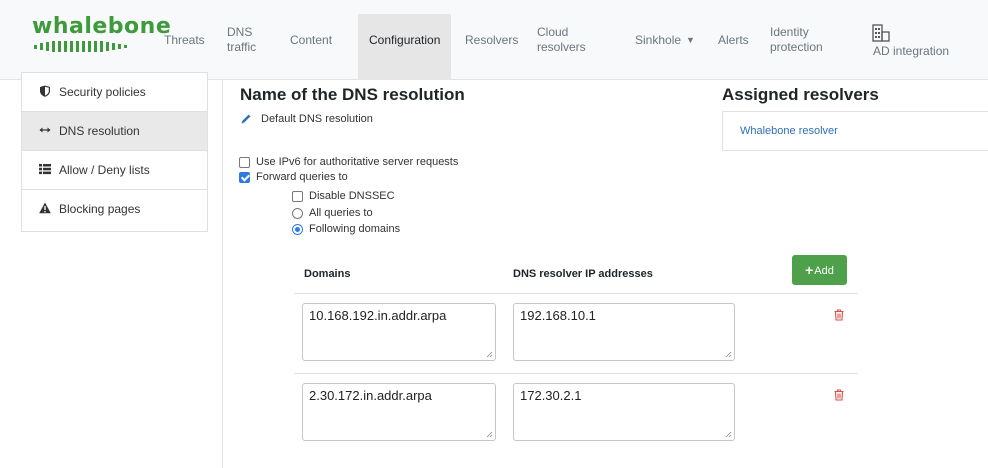 The image size is (988, 468). I want to click on nav-configuration: Configuration, so click(404, 47).